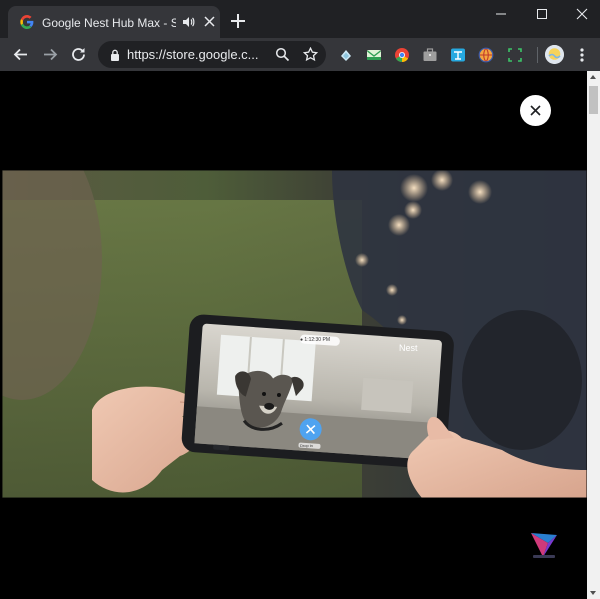 The height and width of the screenshot is (599, 600). I want to click on kebab-menu-icon, so click(582, 55).